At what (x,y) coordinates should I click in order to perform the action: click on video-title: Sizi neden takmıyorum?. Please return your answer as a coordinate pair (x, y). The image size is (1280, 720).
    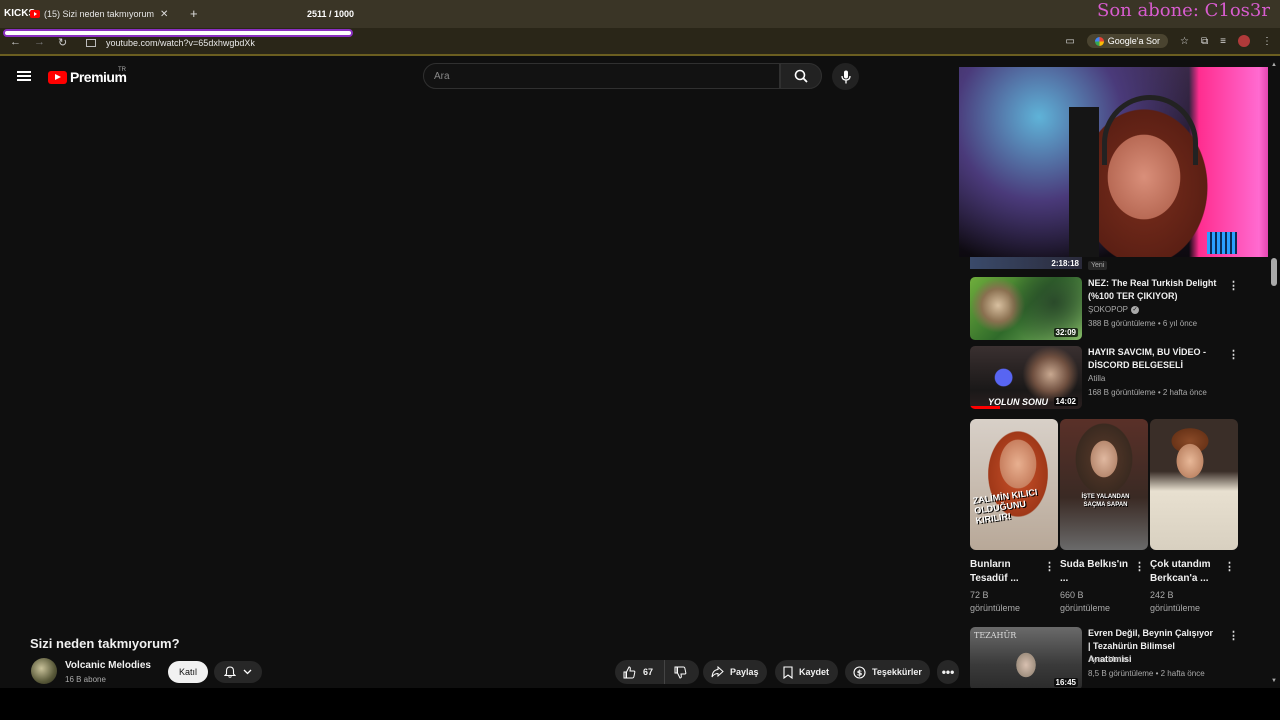
    Looking at the image, I should click on (105, 643).